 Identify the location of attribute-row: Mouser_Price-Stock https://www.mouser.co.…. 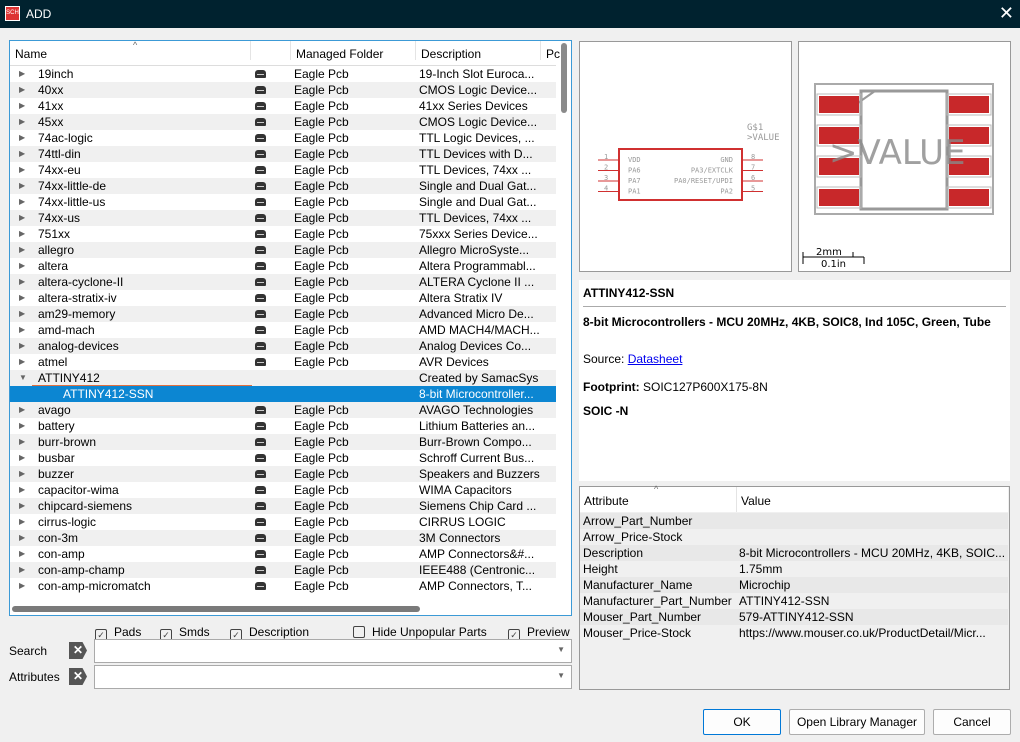
(794, 633).